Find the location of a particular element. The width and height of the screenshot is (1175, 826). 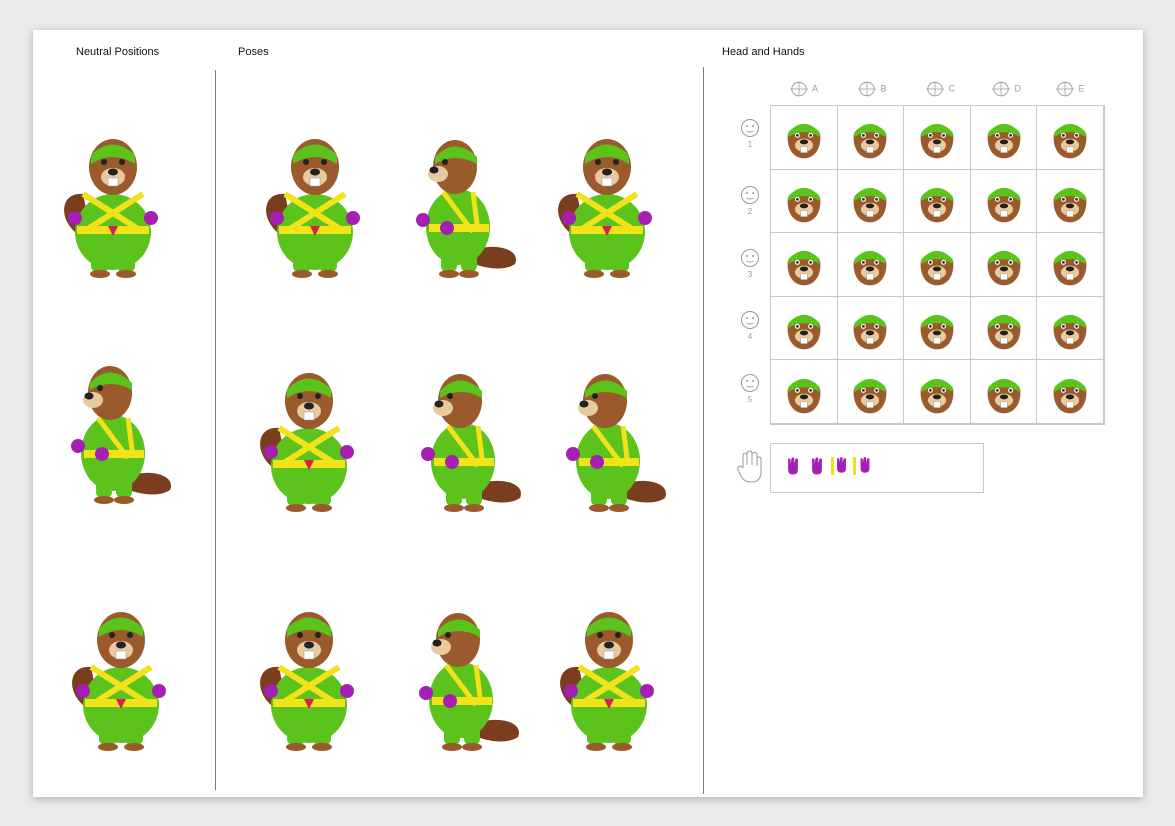

column-head-b: B is located at coordinates (871, 89).